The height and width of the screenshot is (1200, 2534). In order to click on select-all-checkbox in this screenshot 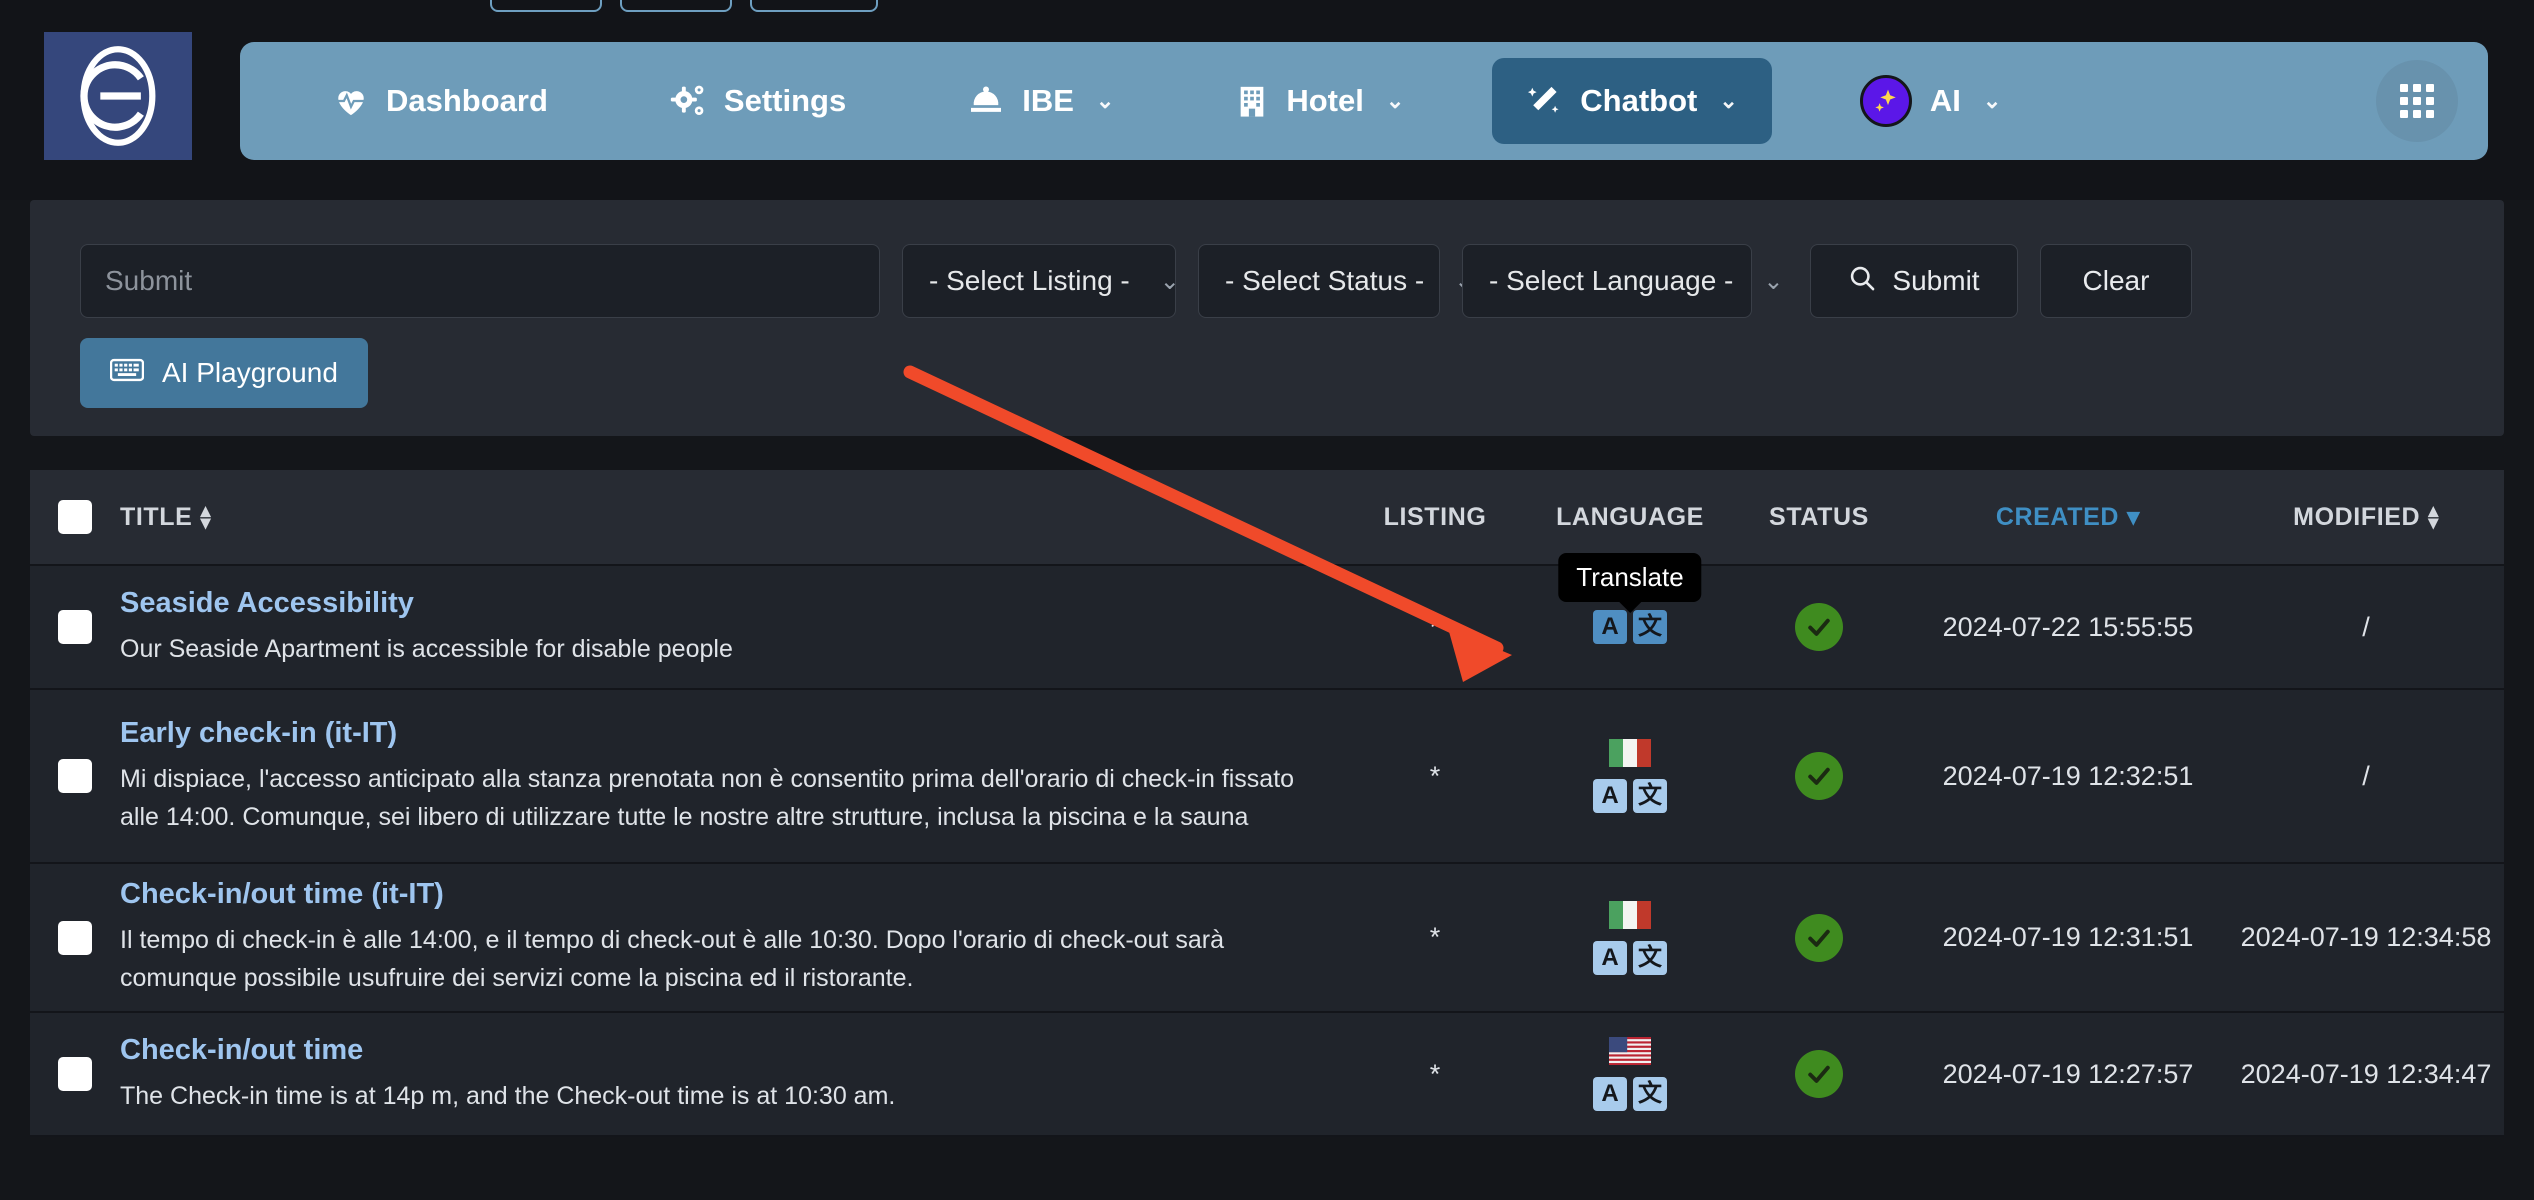, I will do `click(75, 517)`.